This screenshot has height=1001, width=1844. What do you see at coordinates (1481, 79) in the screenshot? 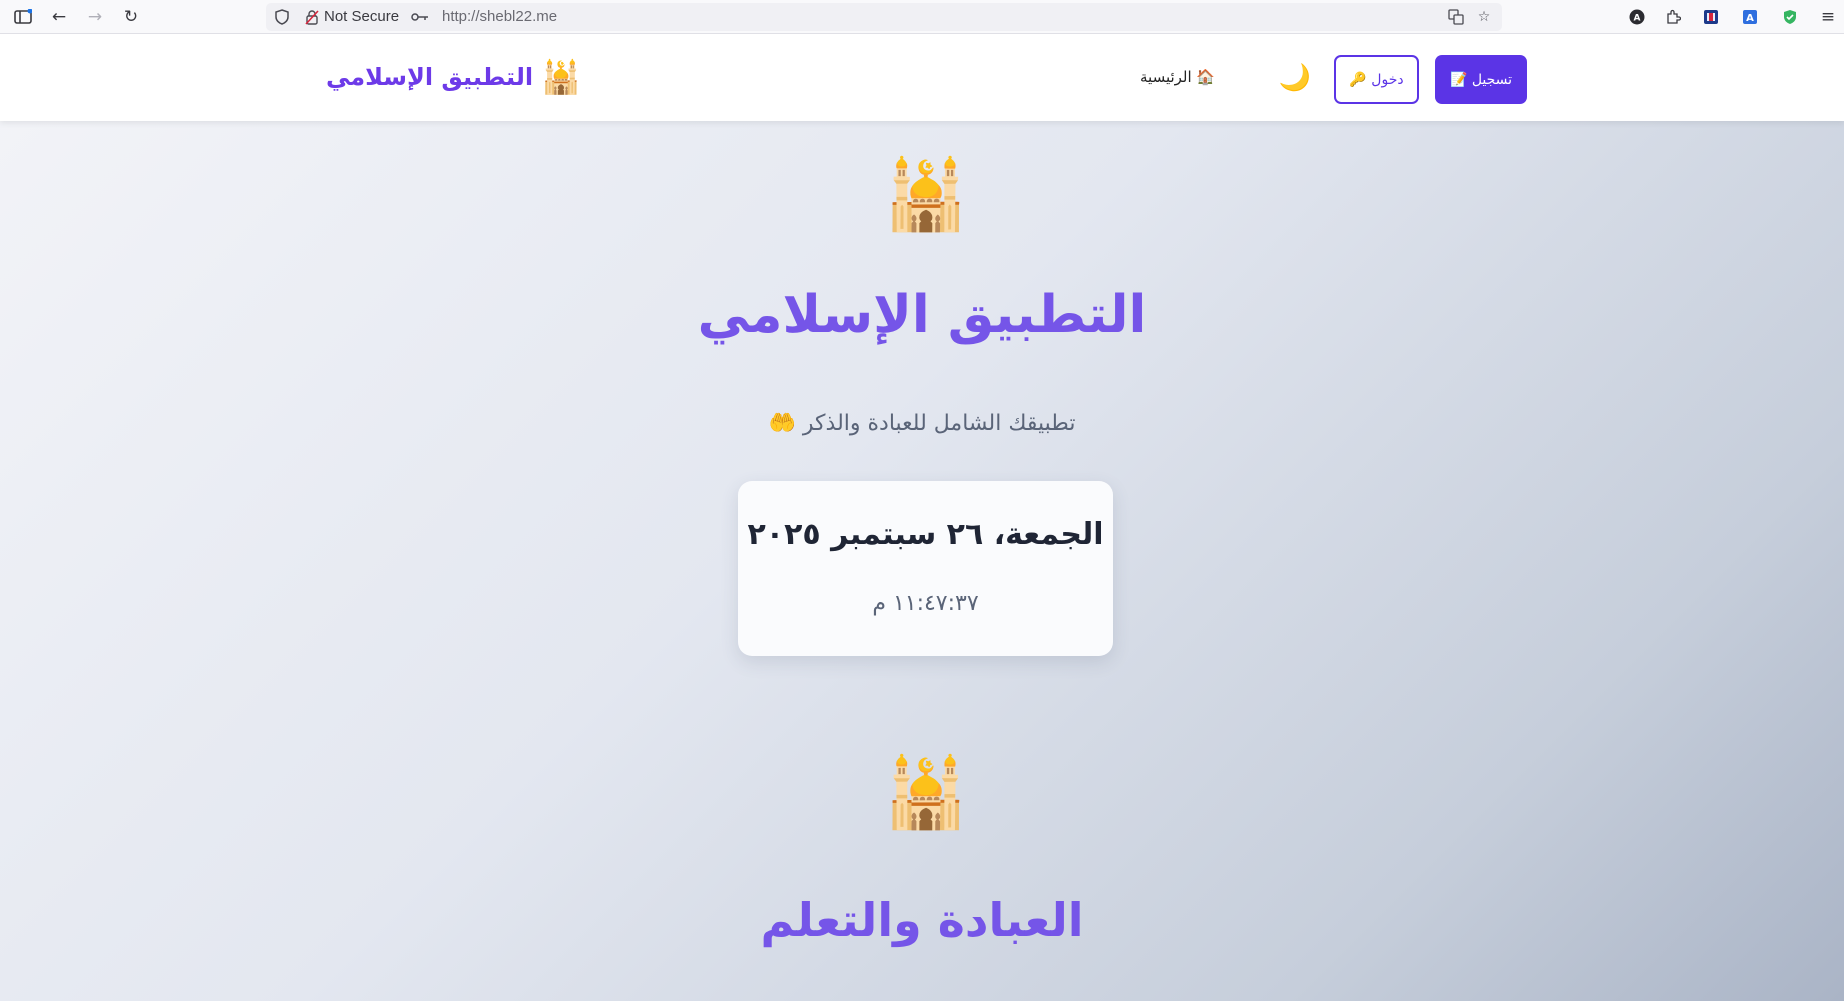
I see `register-button: تسجيل 📝` at bounding box center [1481, 79].